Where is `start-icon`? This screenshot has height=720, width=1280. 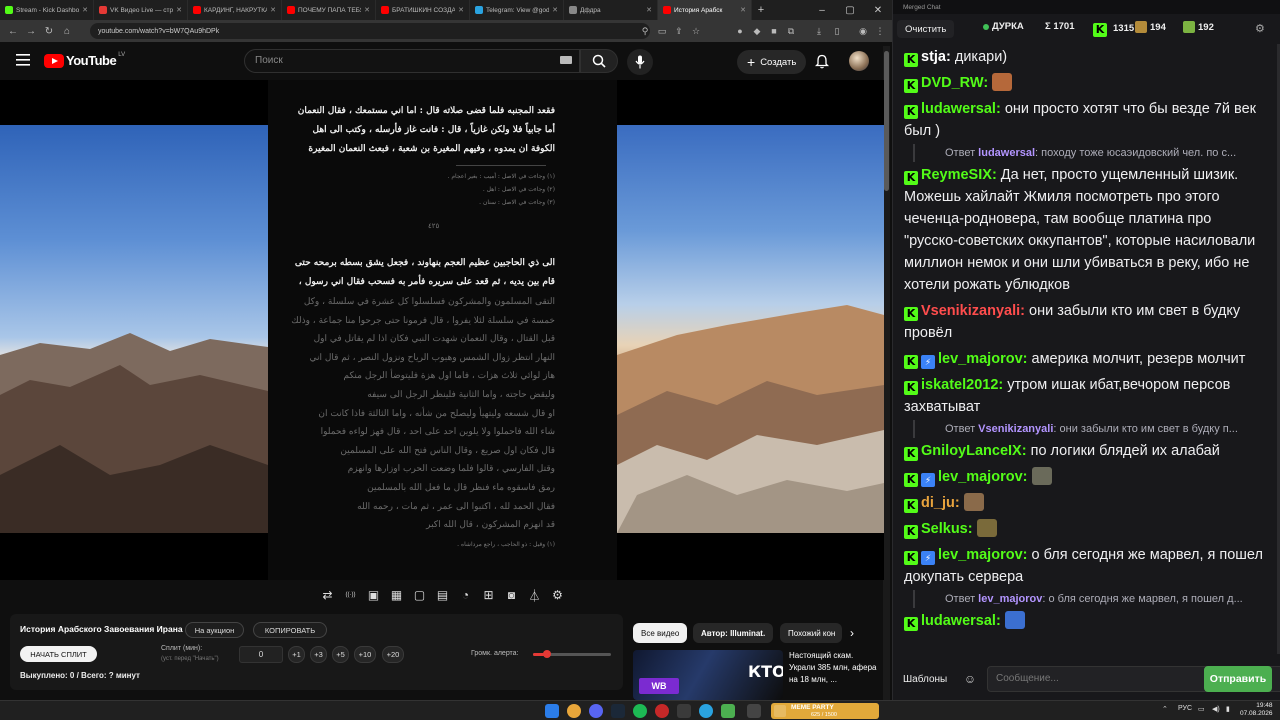 start-icon is located at coordinates (552, 711).